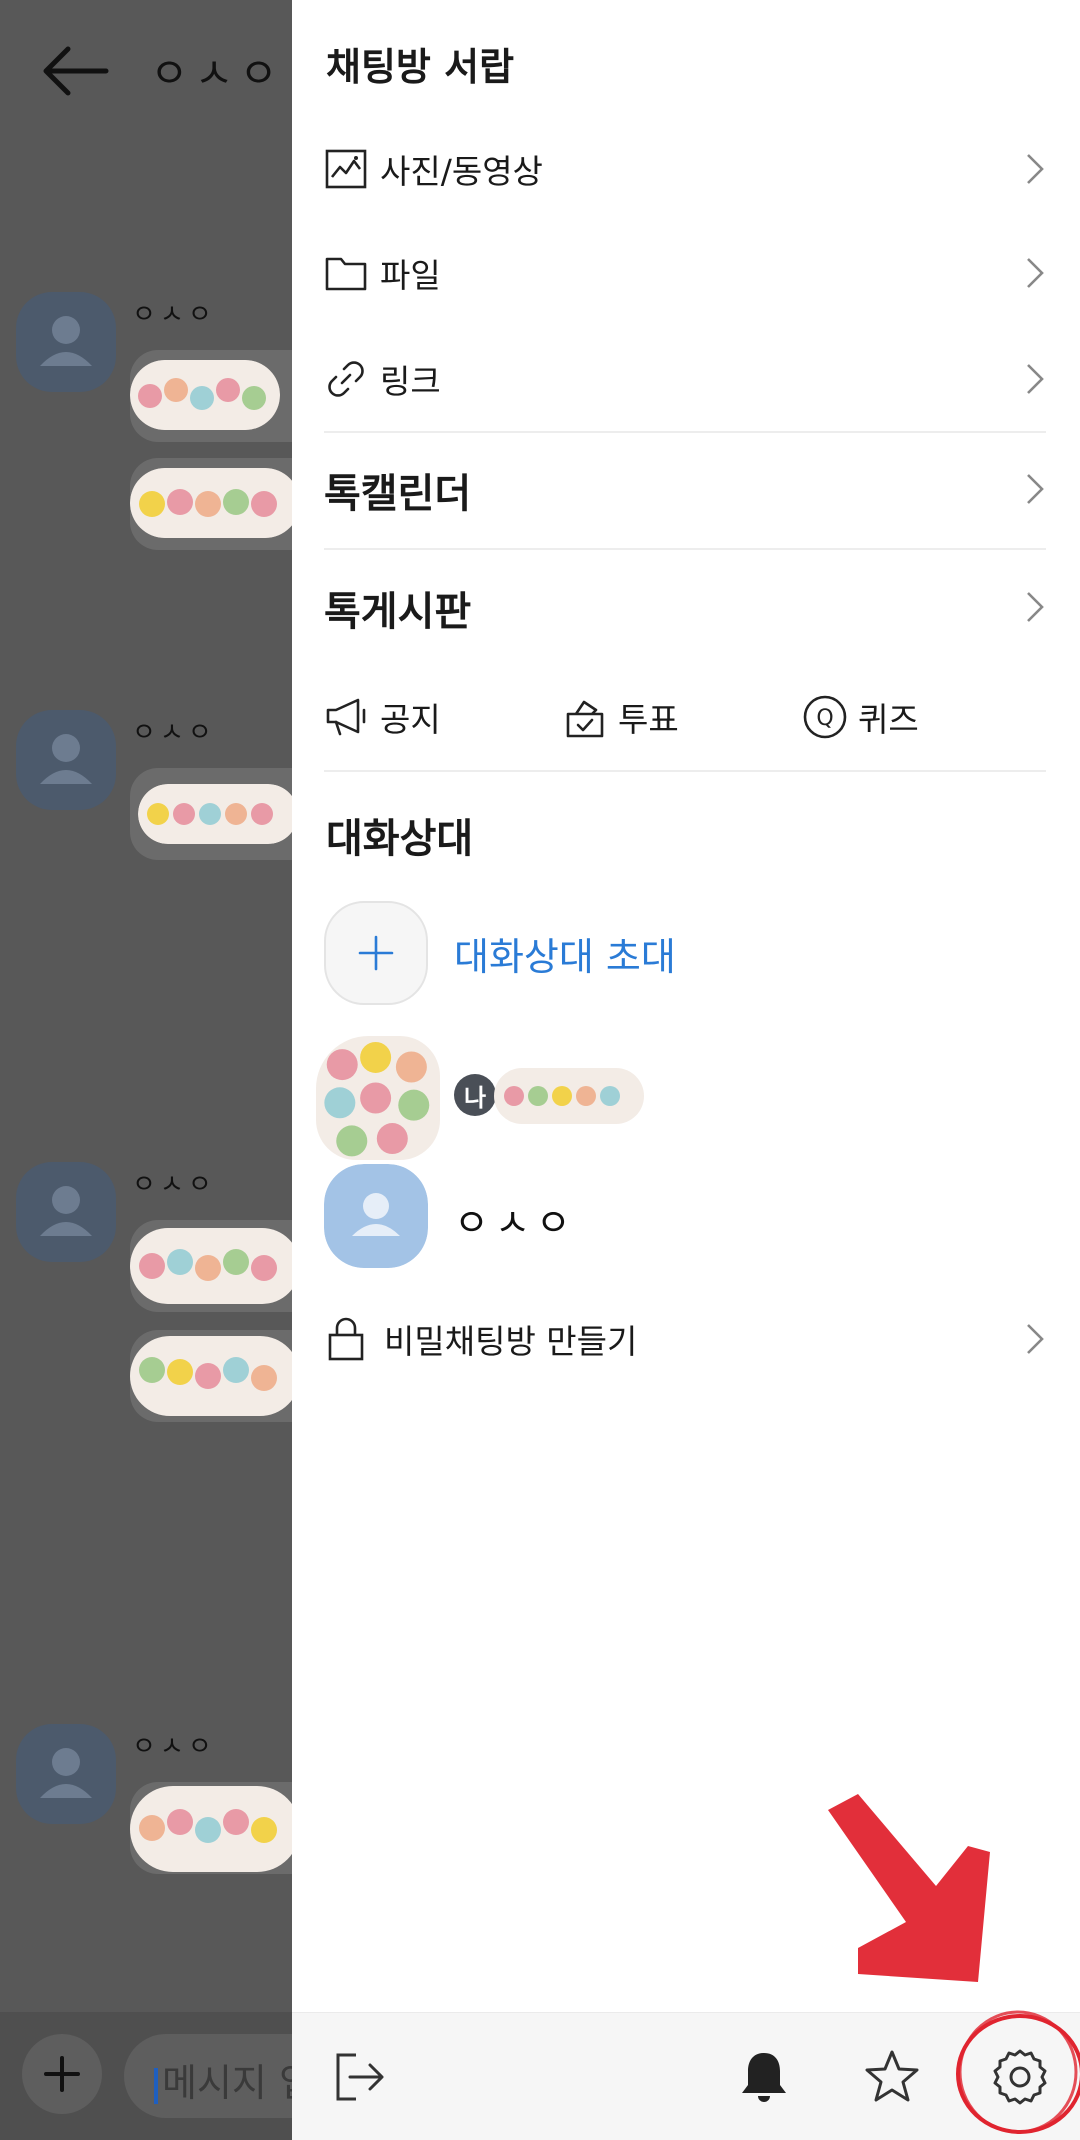 The image size is (1080, 2140). Describe the element at coordinates (410, 381) in the screenshot. I see `drawer-item-label: 링크` at that location.